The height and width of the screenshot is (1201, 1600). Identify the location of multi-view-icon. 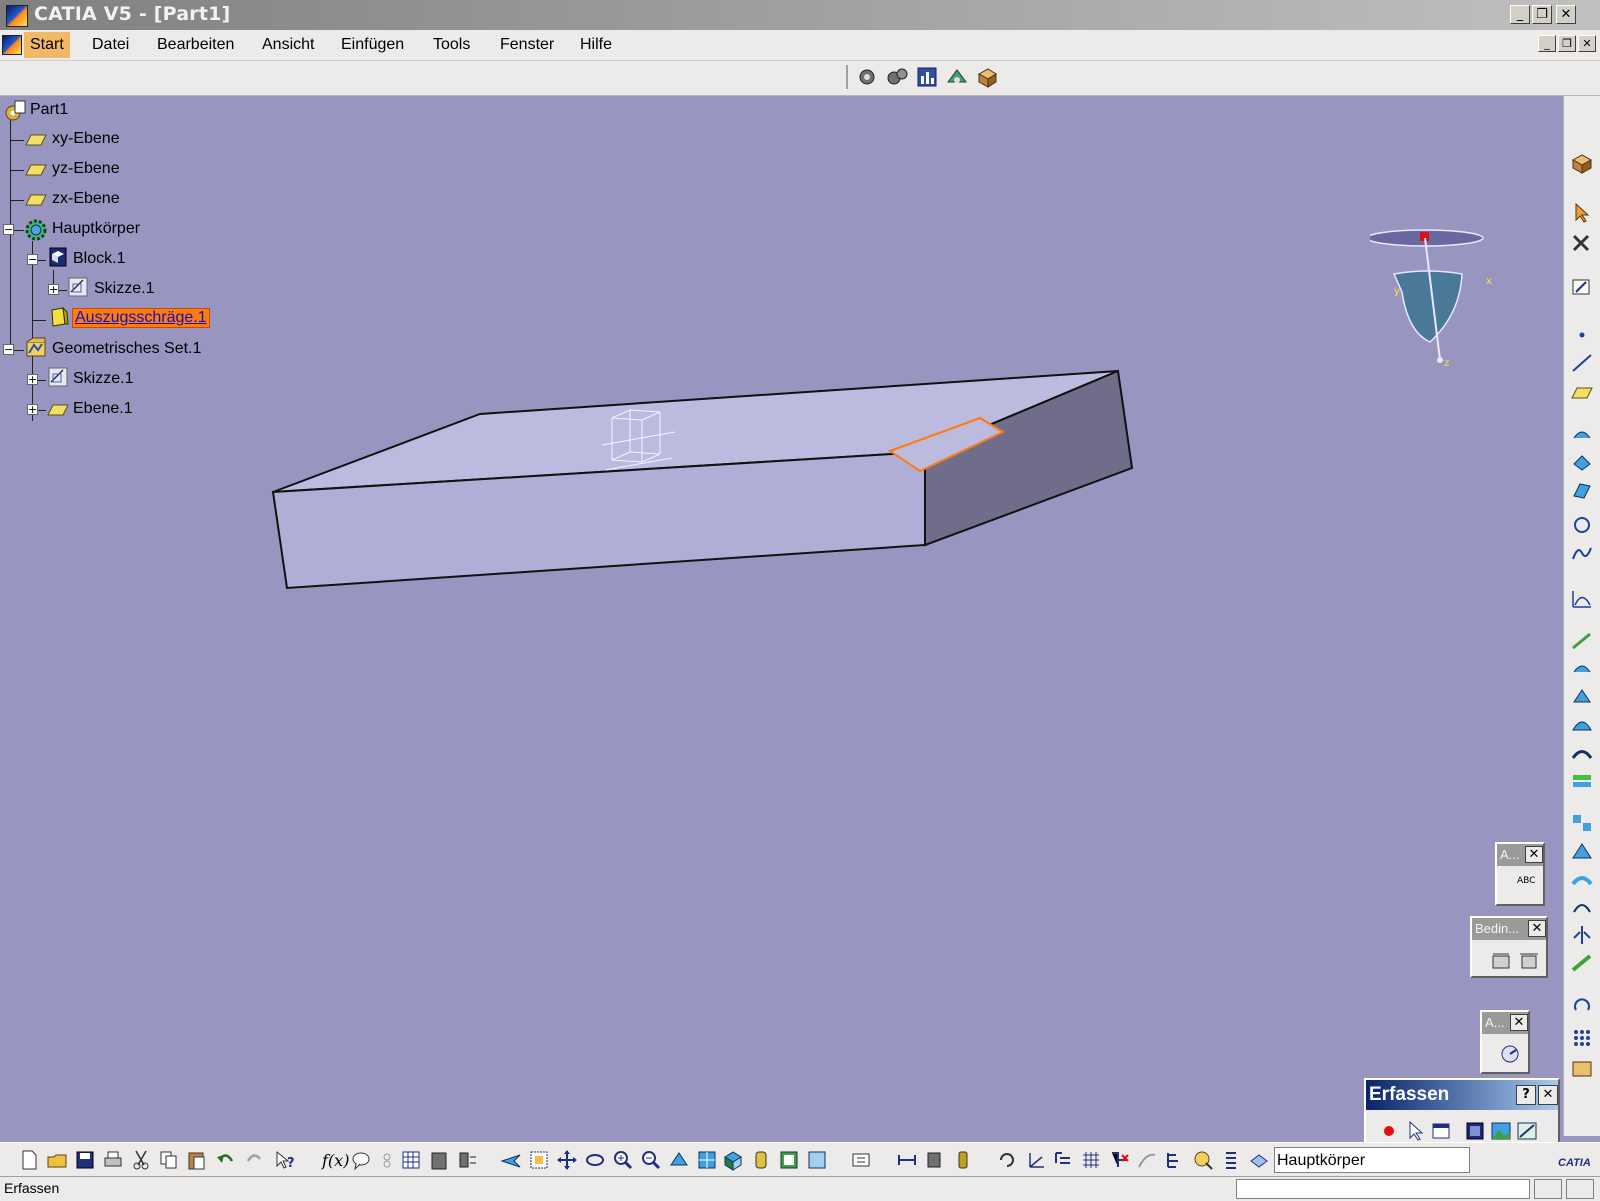
(707, 1160).